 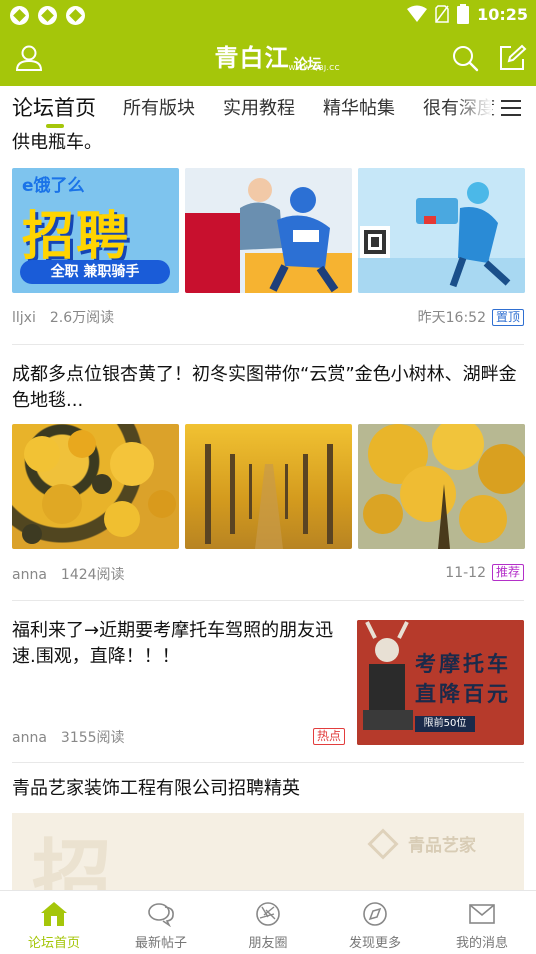 I want to click on brand-logo-icon, so click(x=383, y=844).